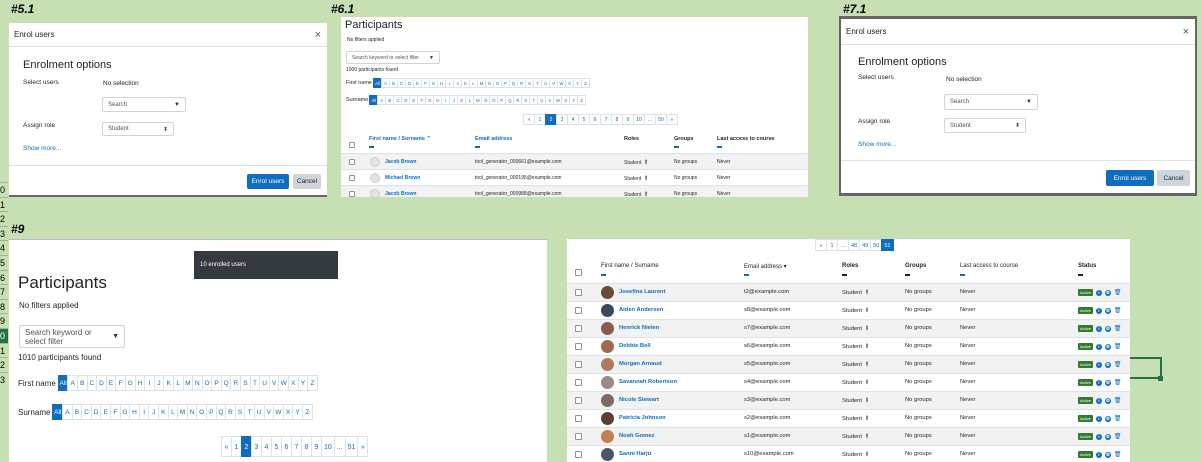 This screenshot has width=1202, height=462. I want to click on page-link: 10, so click(328, 446).